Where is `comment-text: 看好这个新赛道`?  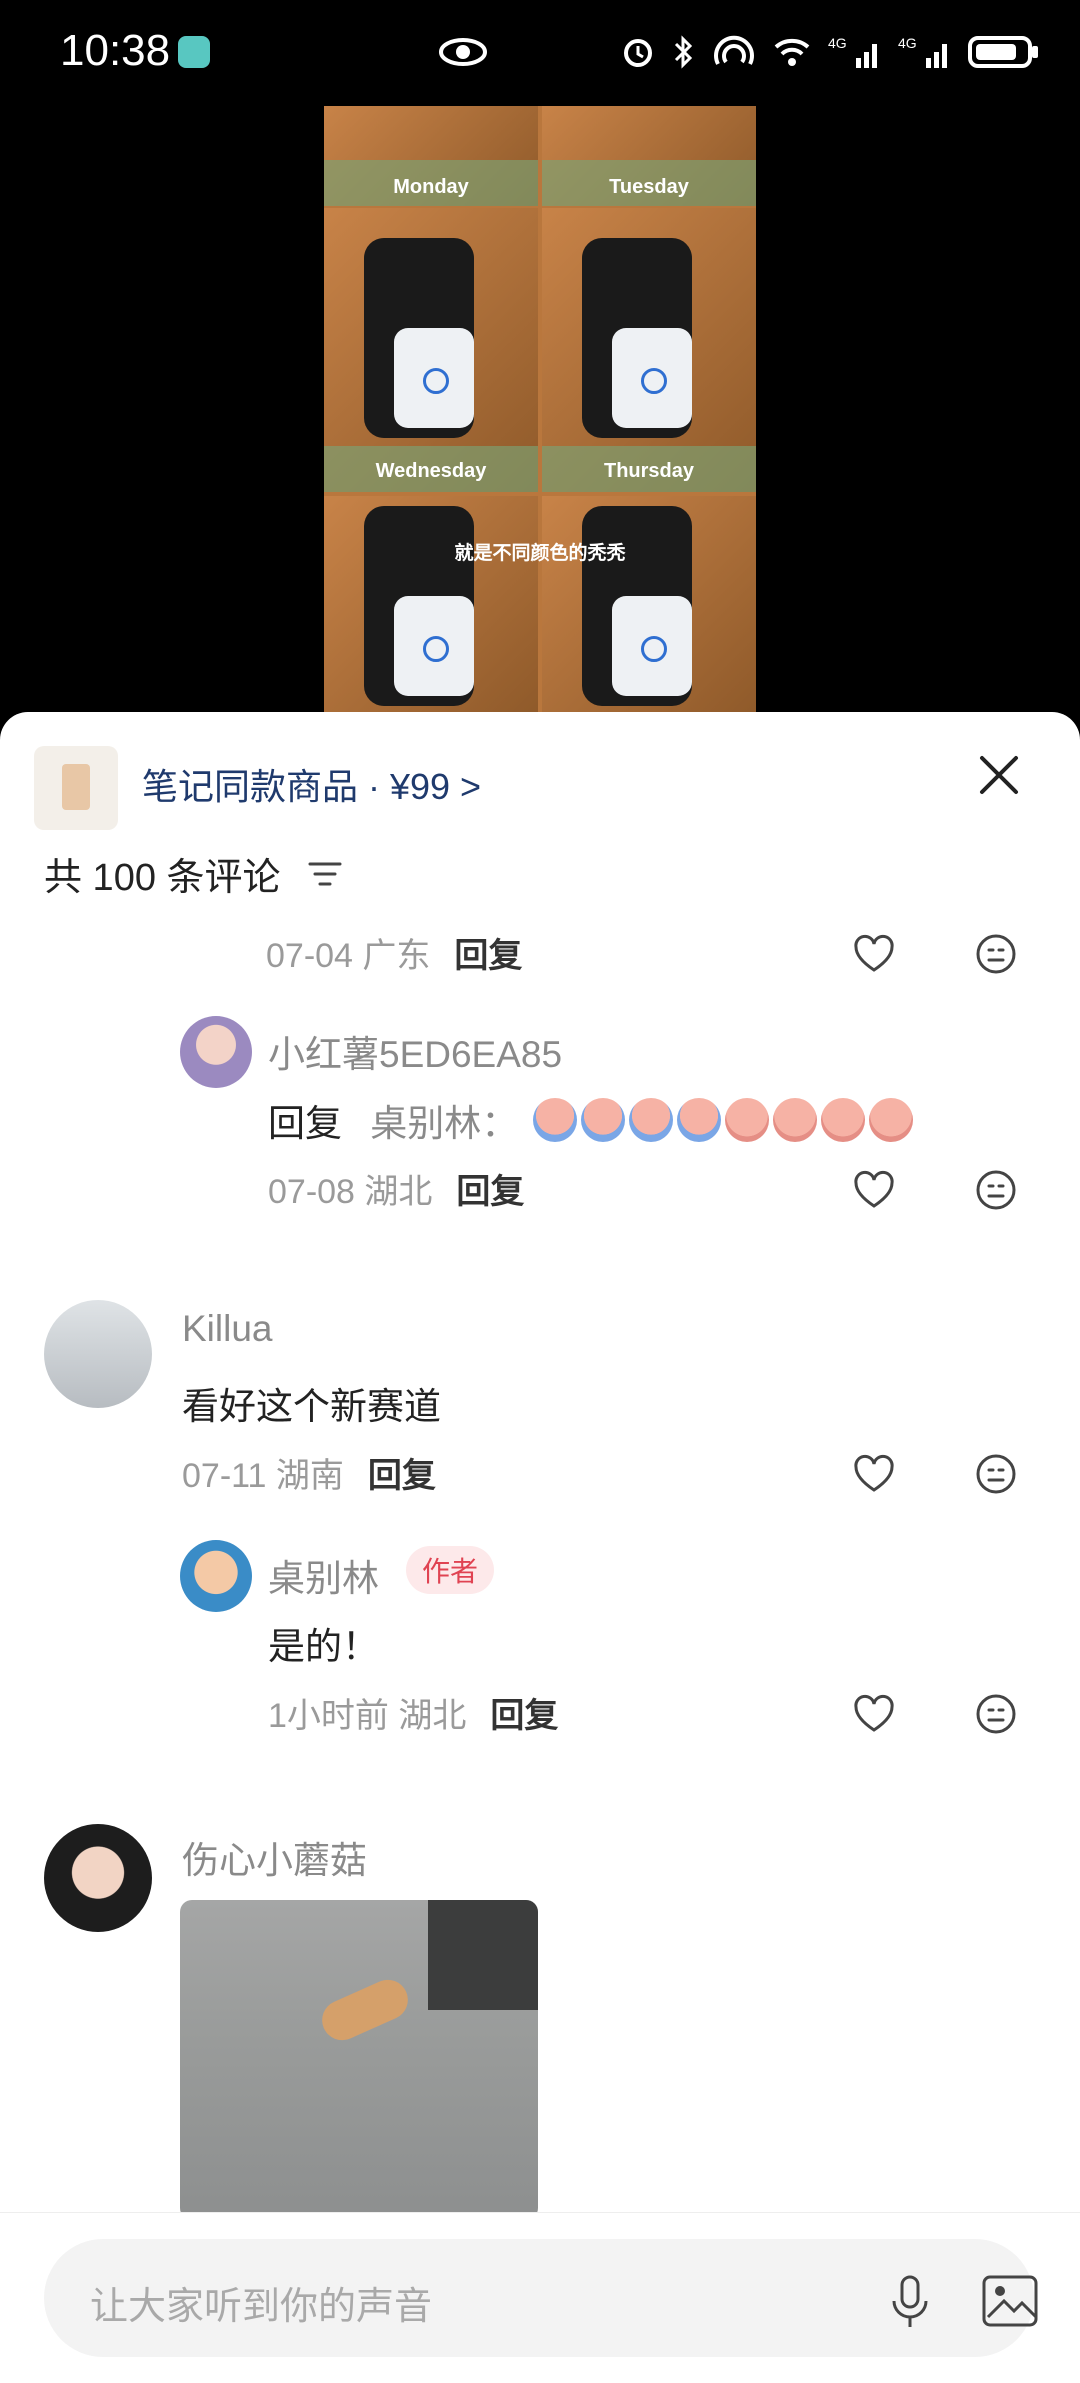
comment-text: 看好这个新赛道 is located at coordinates (311, 1406).